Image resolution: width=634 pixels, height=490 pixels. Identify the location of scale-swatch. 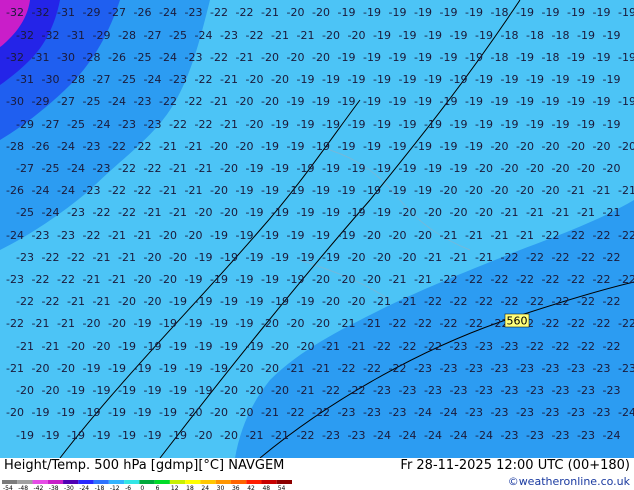
(254, 482).